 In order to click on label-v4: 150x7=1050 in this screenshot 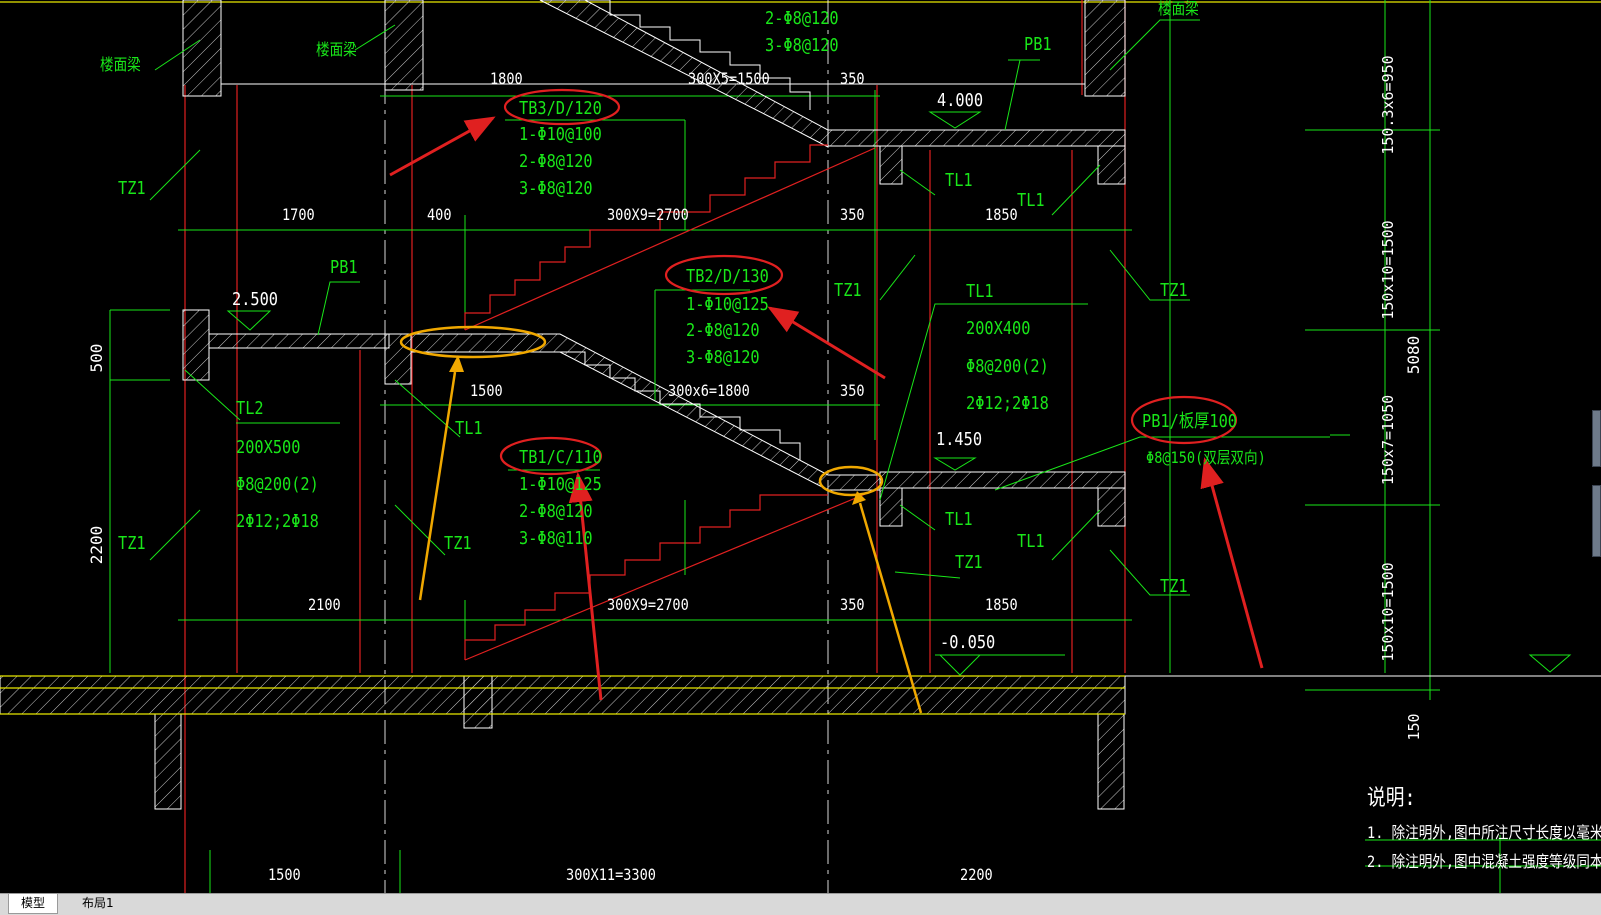, I will do `click(1388, 440)`.